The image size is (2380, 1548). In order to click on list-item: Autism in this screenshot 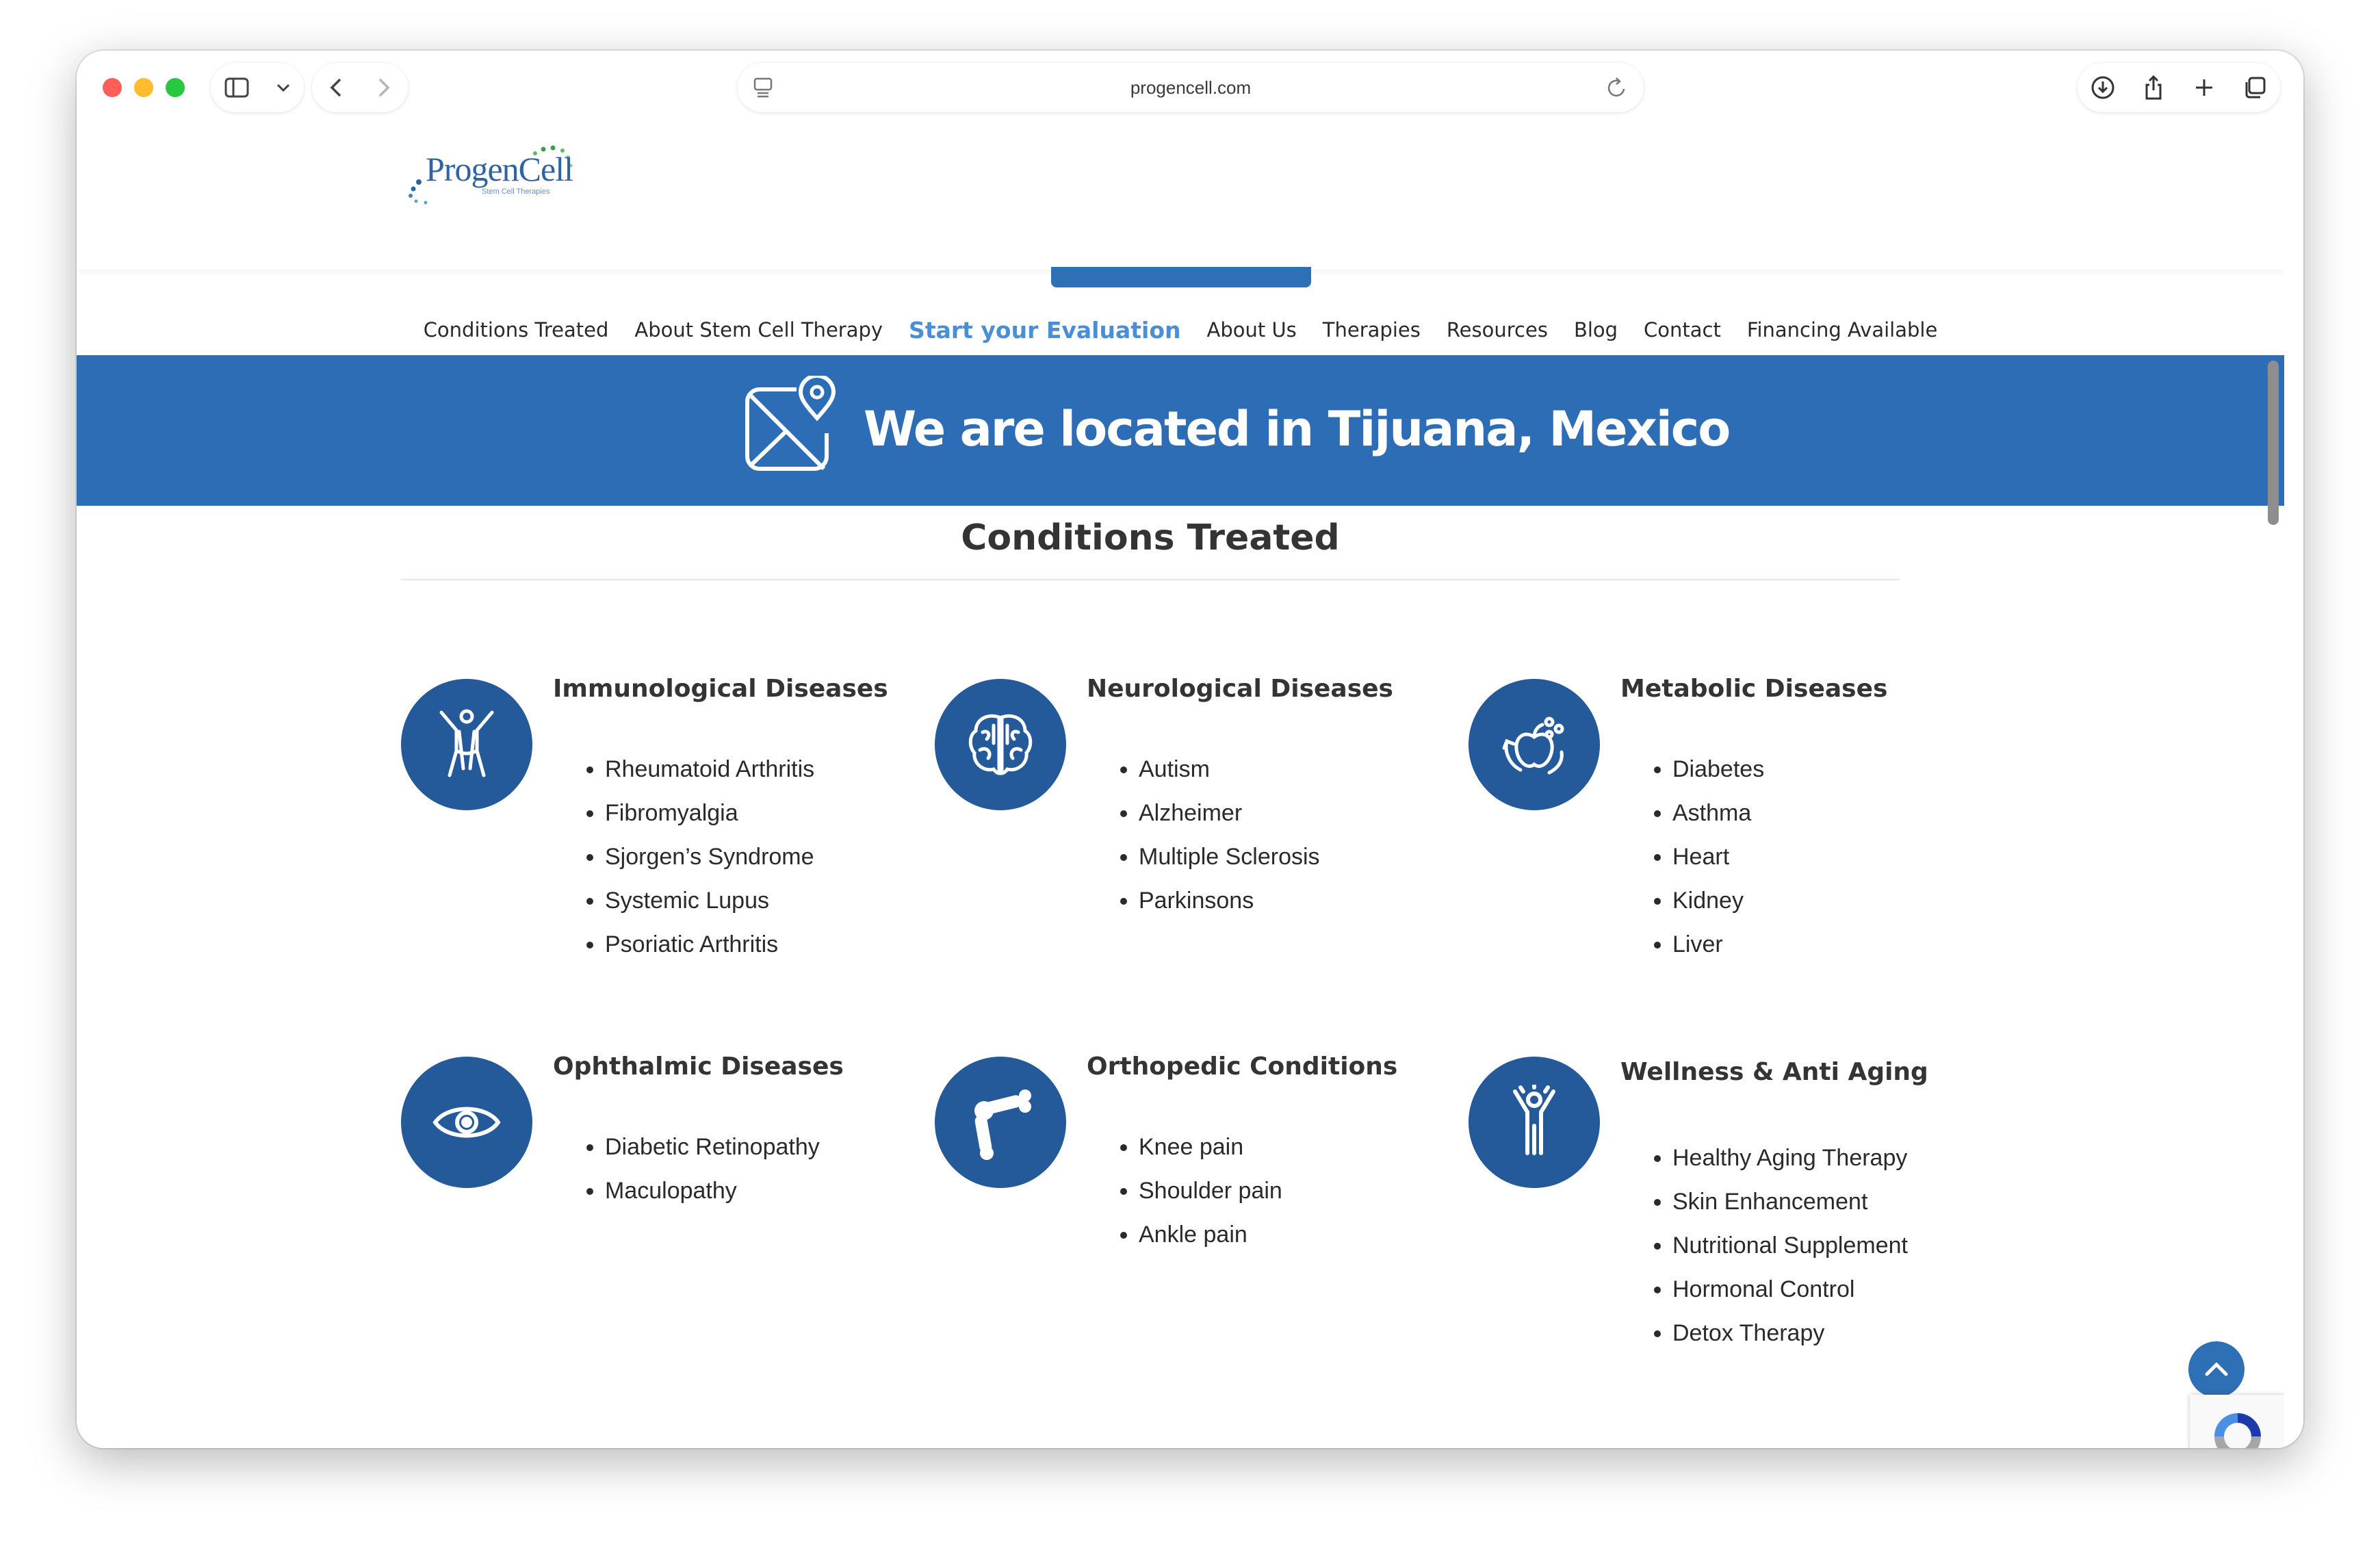, I will do `click(1229, 769)`.